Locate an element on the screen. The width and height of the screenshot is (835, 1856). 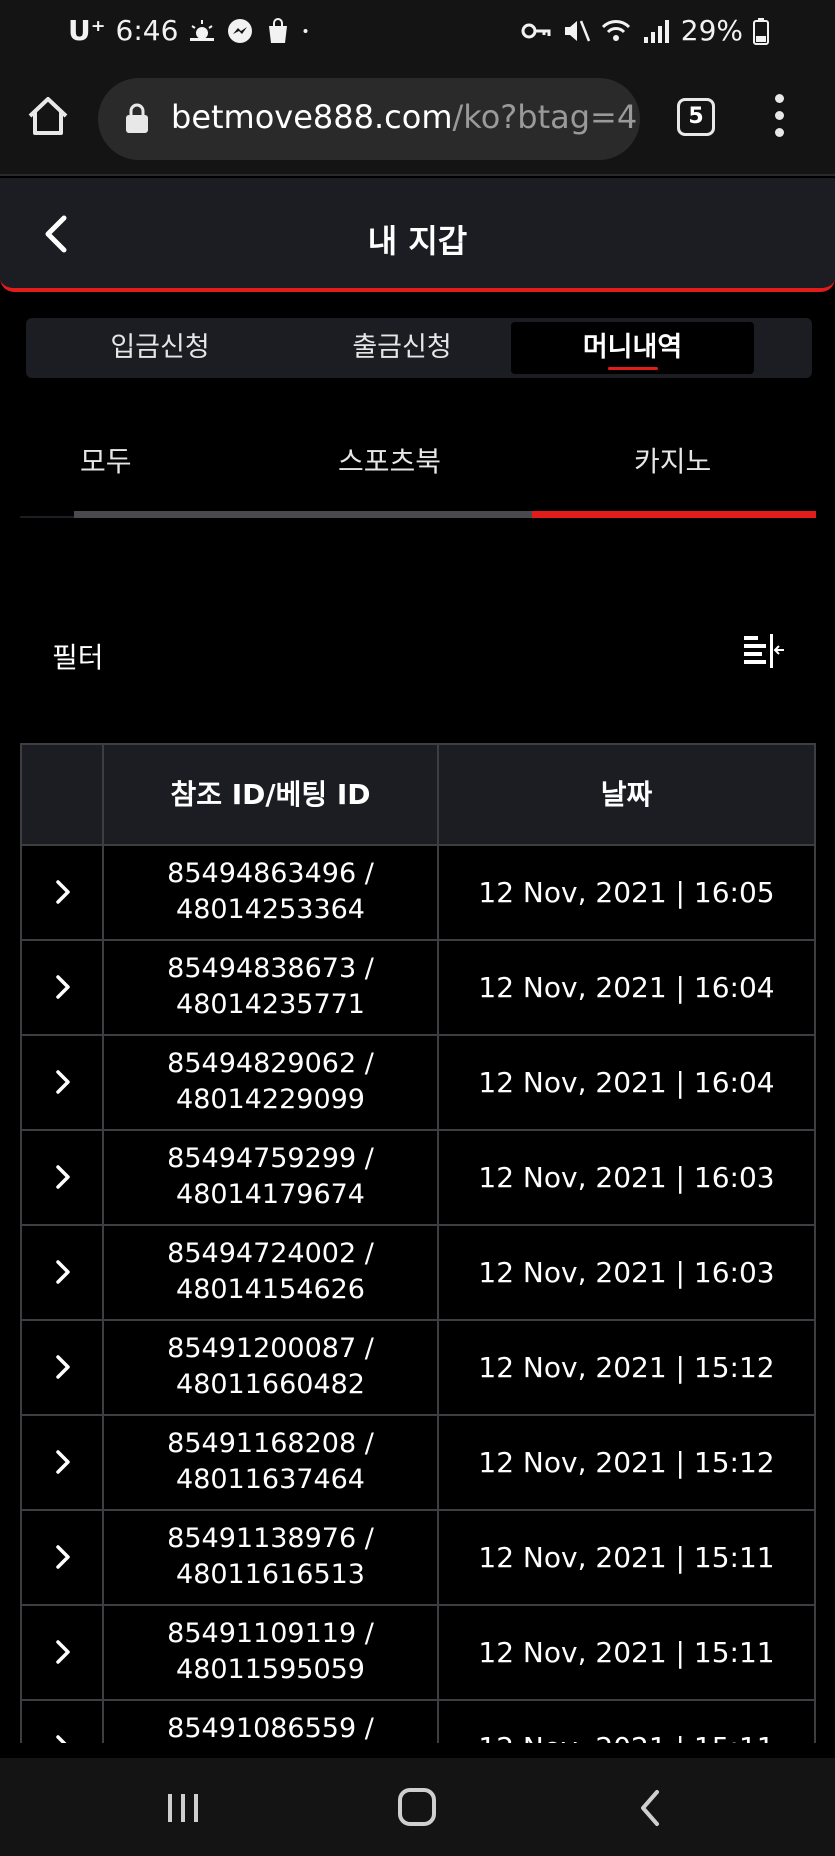
lock-icon is located at coordinates (137, 118).